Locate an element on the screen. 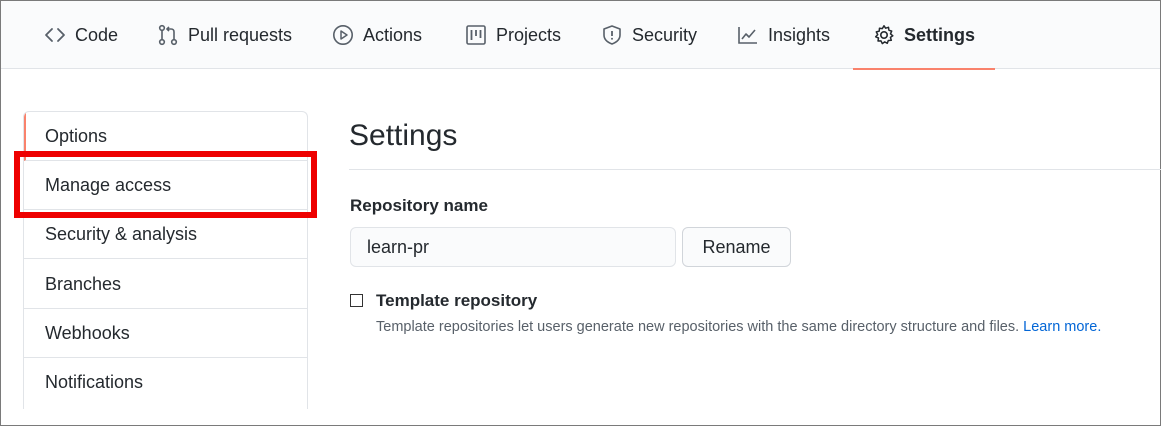 The image size is (1161, 426). sidebar-item-label: Manage access is located at coordinates (108, 184).